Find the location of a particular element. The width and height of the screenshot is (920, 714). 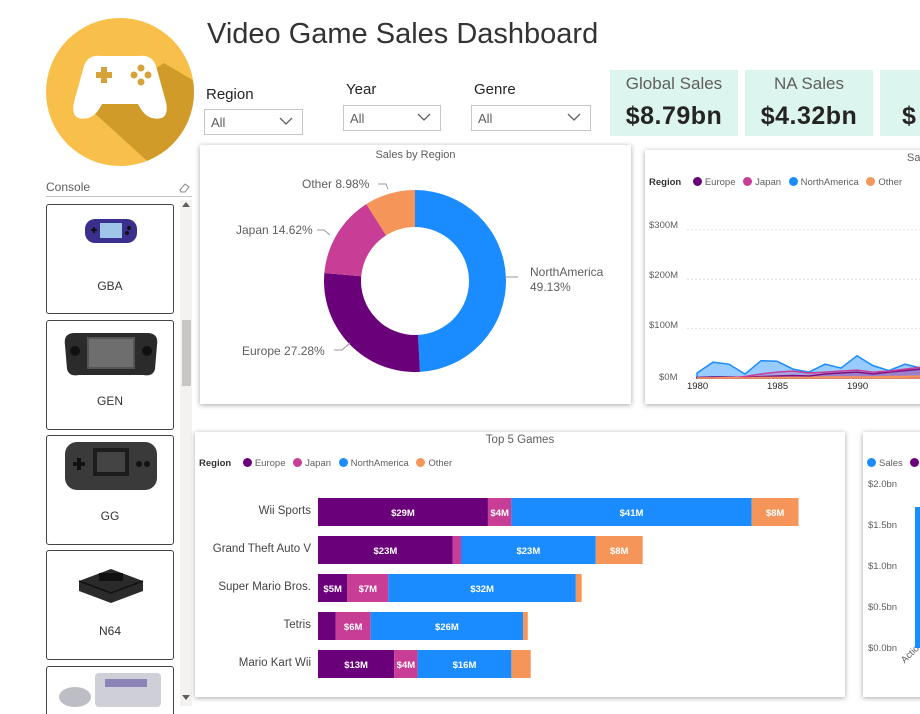

kpi-global-sales: Global Sales $8.79bn is located at coordinates (674, 103).